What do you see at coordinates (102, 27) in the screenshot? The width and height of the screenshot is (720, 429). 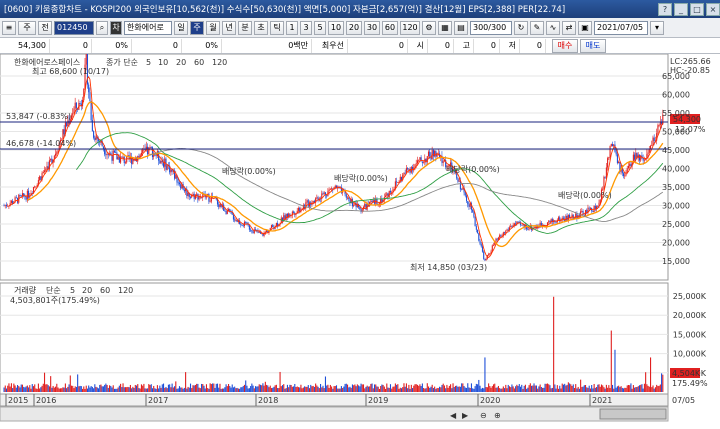 I see `search-icon: ⌕` at bounding box center [102, 27].